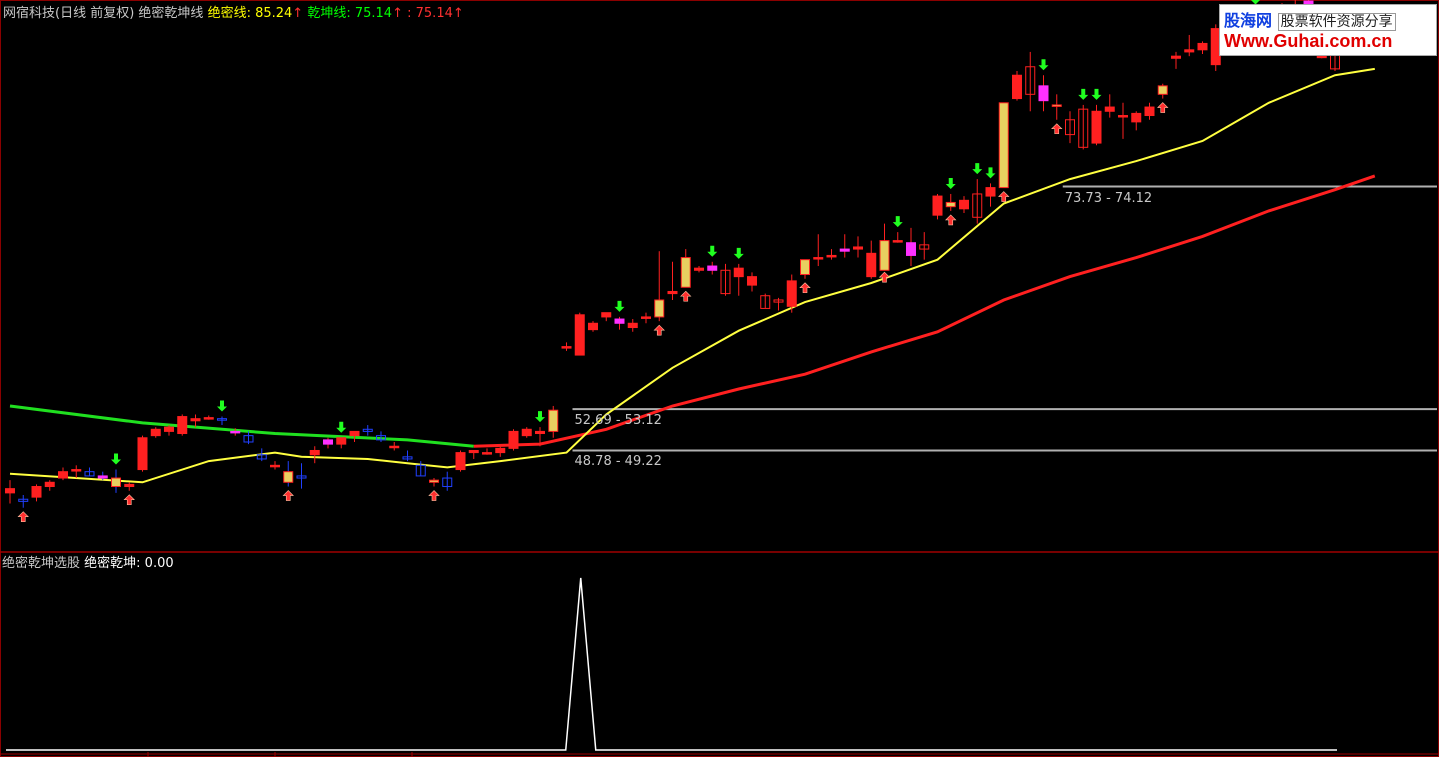 This screenshot has height=757, width=1439. I want to click on range-label: 48.78 - 49.22, so click(618, 462).